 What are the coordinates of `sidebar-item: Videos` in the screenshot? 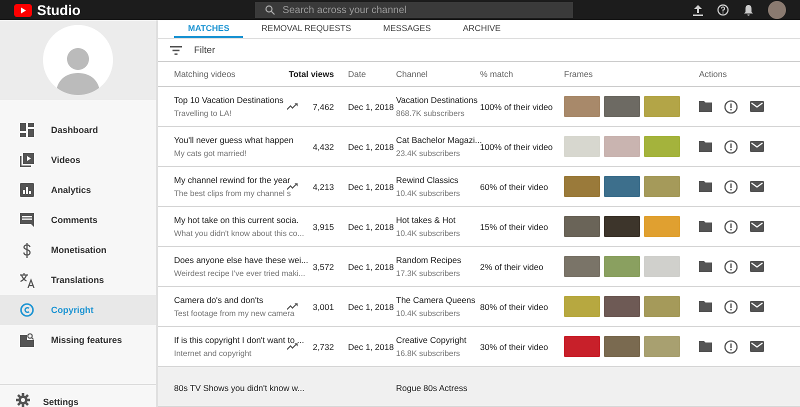 It's located at (78, 160).